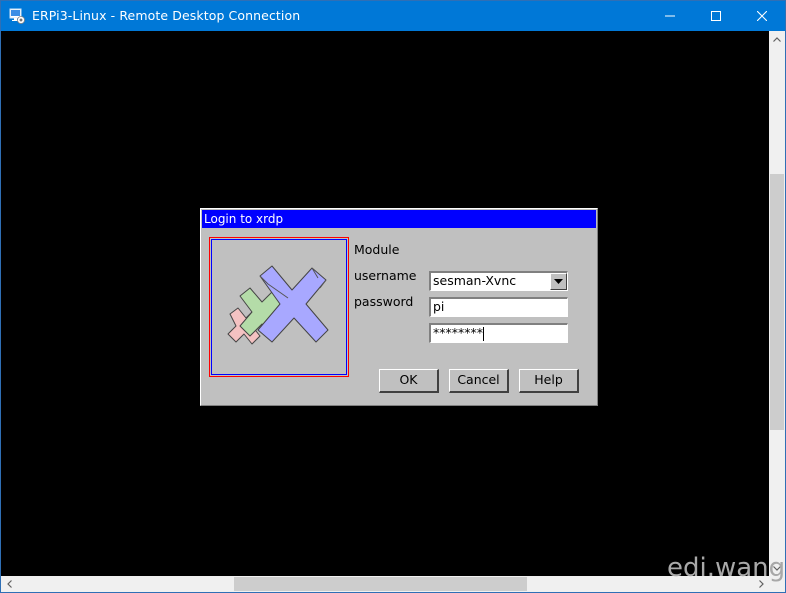 The height and width of the screenshot is (593, 786). Describe the element at coordinates (475, 280) in the screenshot. I see `module-select-value: sesman-Xvnc` at that location.